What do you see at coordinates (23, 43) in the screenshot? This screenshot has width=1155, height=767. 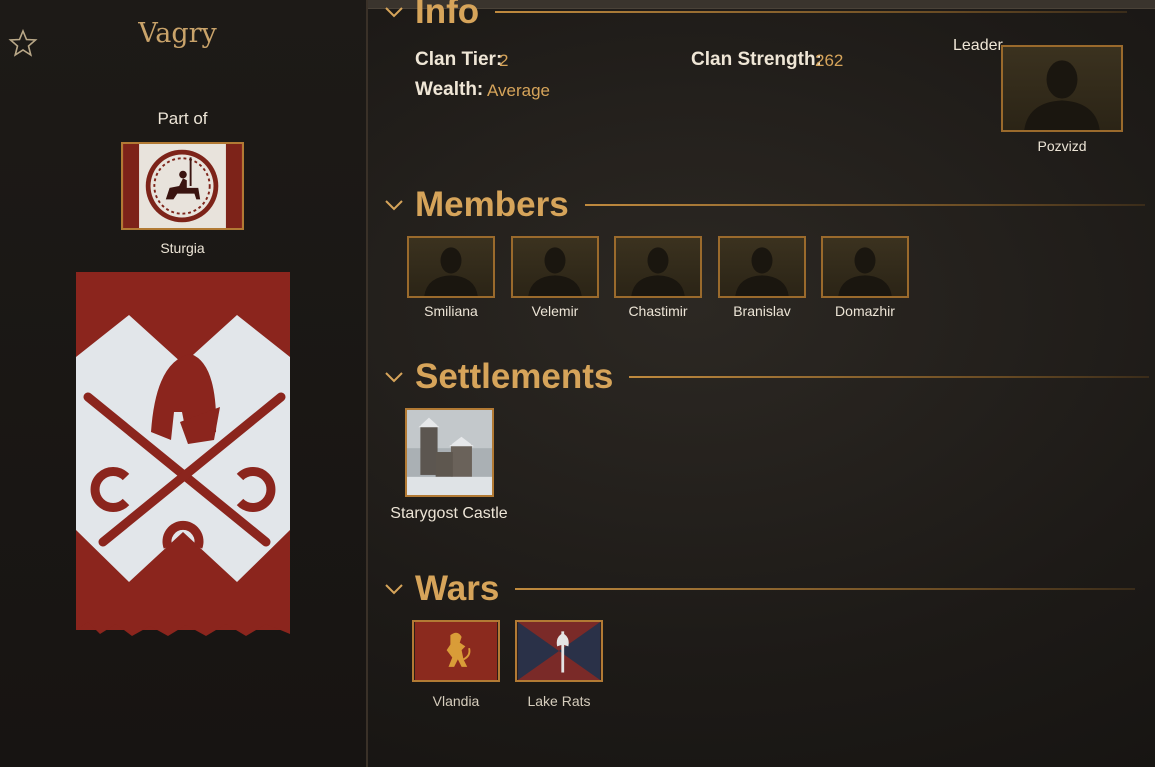 I see `star-icon` at bounding box center [23, 43].